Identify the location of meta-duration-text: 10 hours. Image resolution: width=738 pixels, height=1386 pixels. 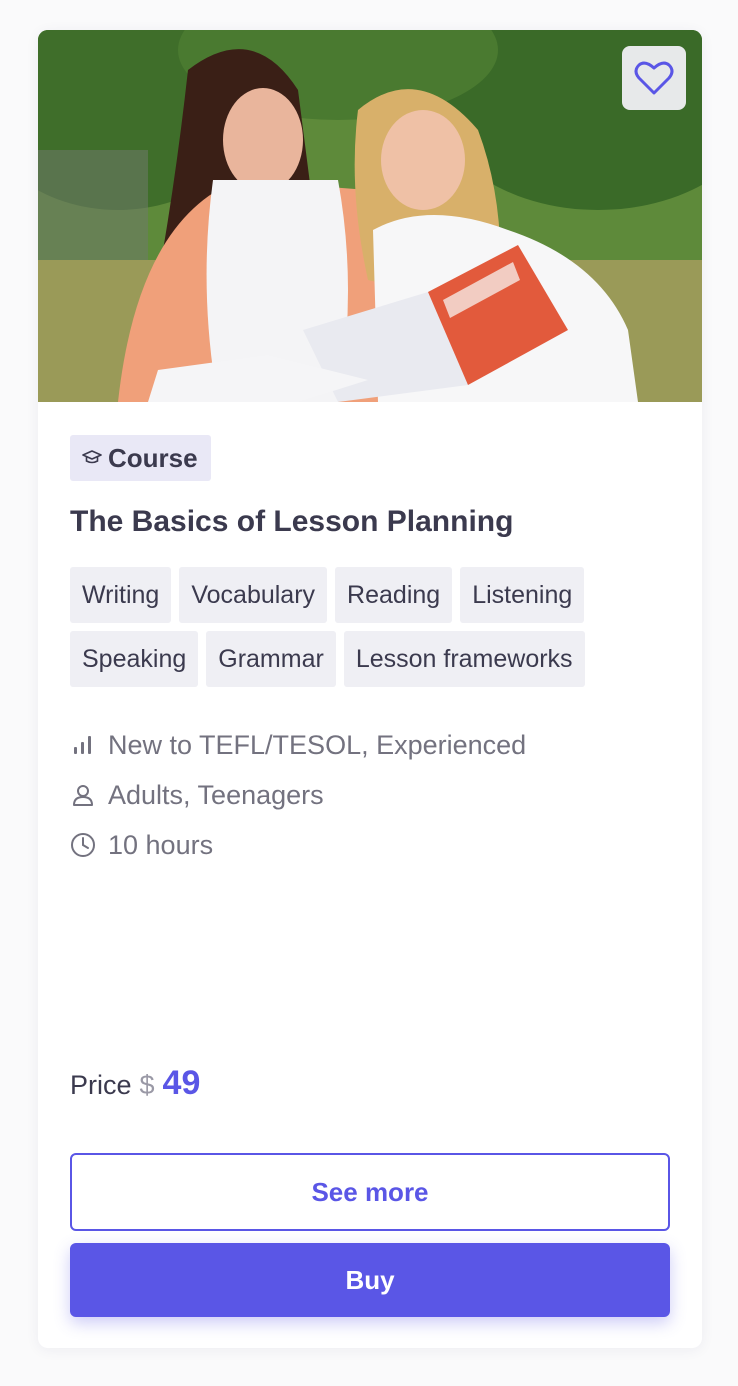
(161, 844).